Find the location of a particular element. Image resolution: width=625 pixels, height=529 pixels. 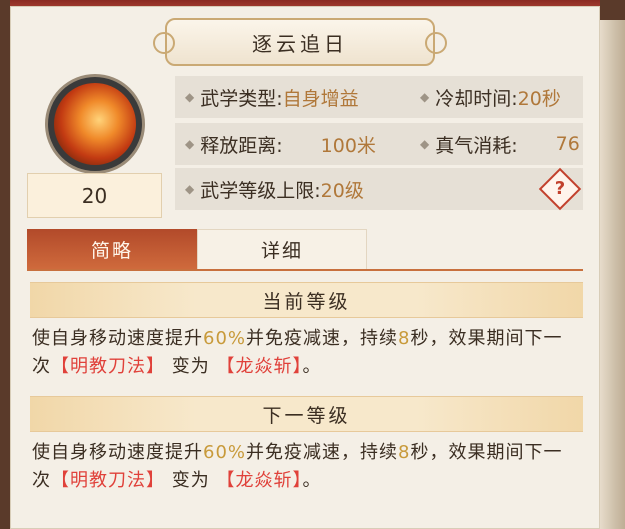

help-glyph: ? is located at coordinates (560, 188).